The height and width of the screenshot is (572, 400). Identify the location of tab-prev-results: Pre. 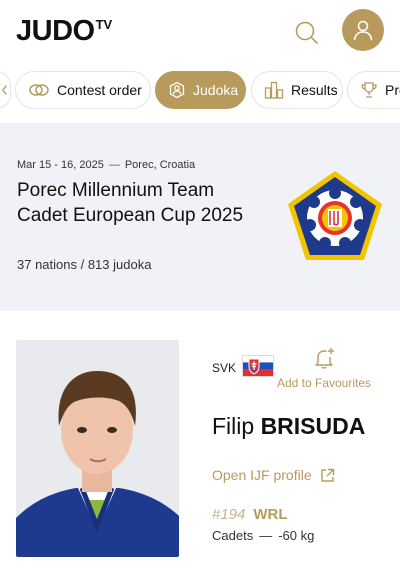
(373, 90).